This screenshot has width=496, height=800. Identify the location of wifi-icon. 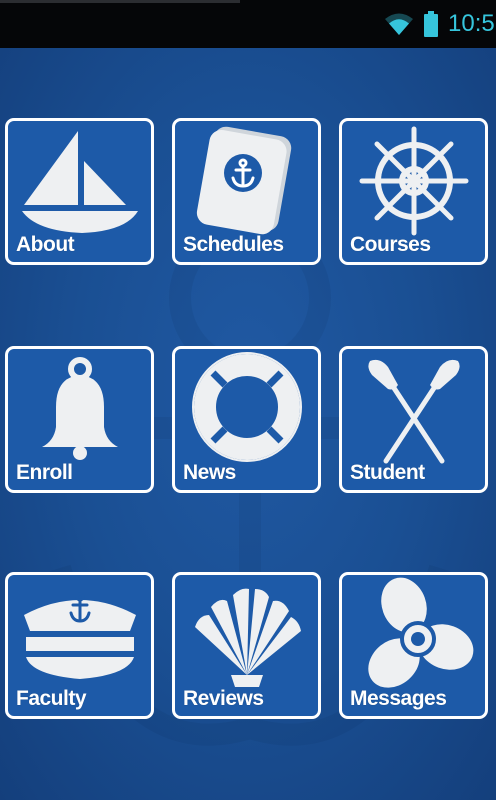
(399, 24).